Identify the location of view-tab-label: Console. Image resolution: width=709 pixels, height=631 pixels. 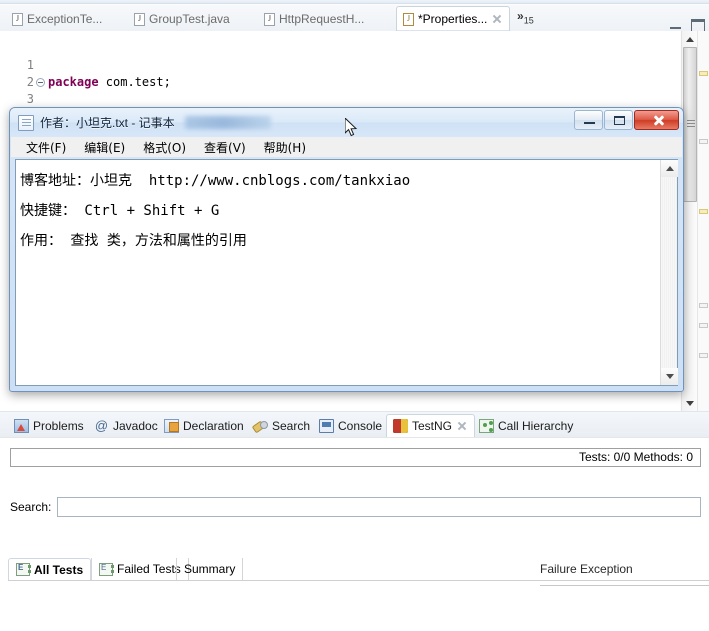
(360, 426).